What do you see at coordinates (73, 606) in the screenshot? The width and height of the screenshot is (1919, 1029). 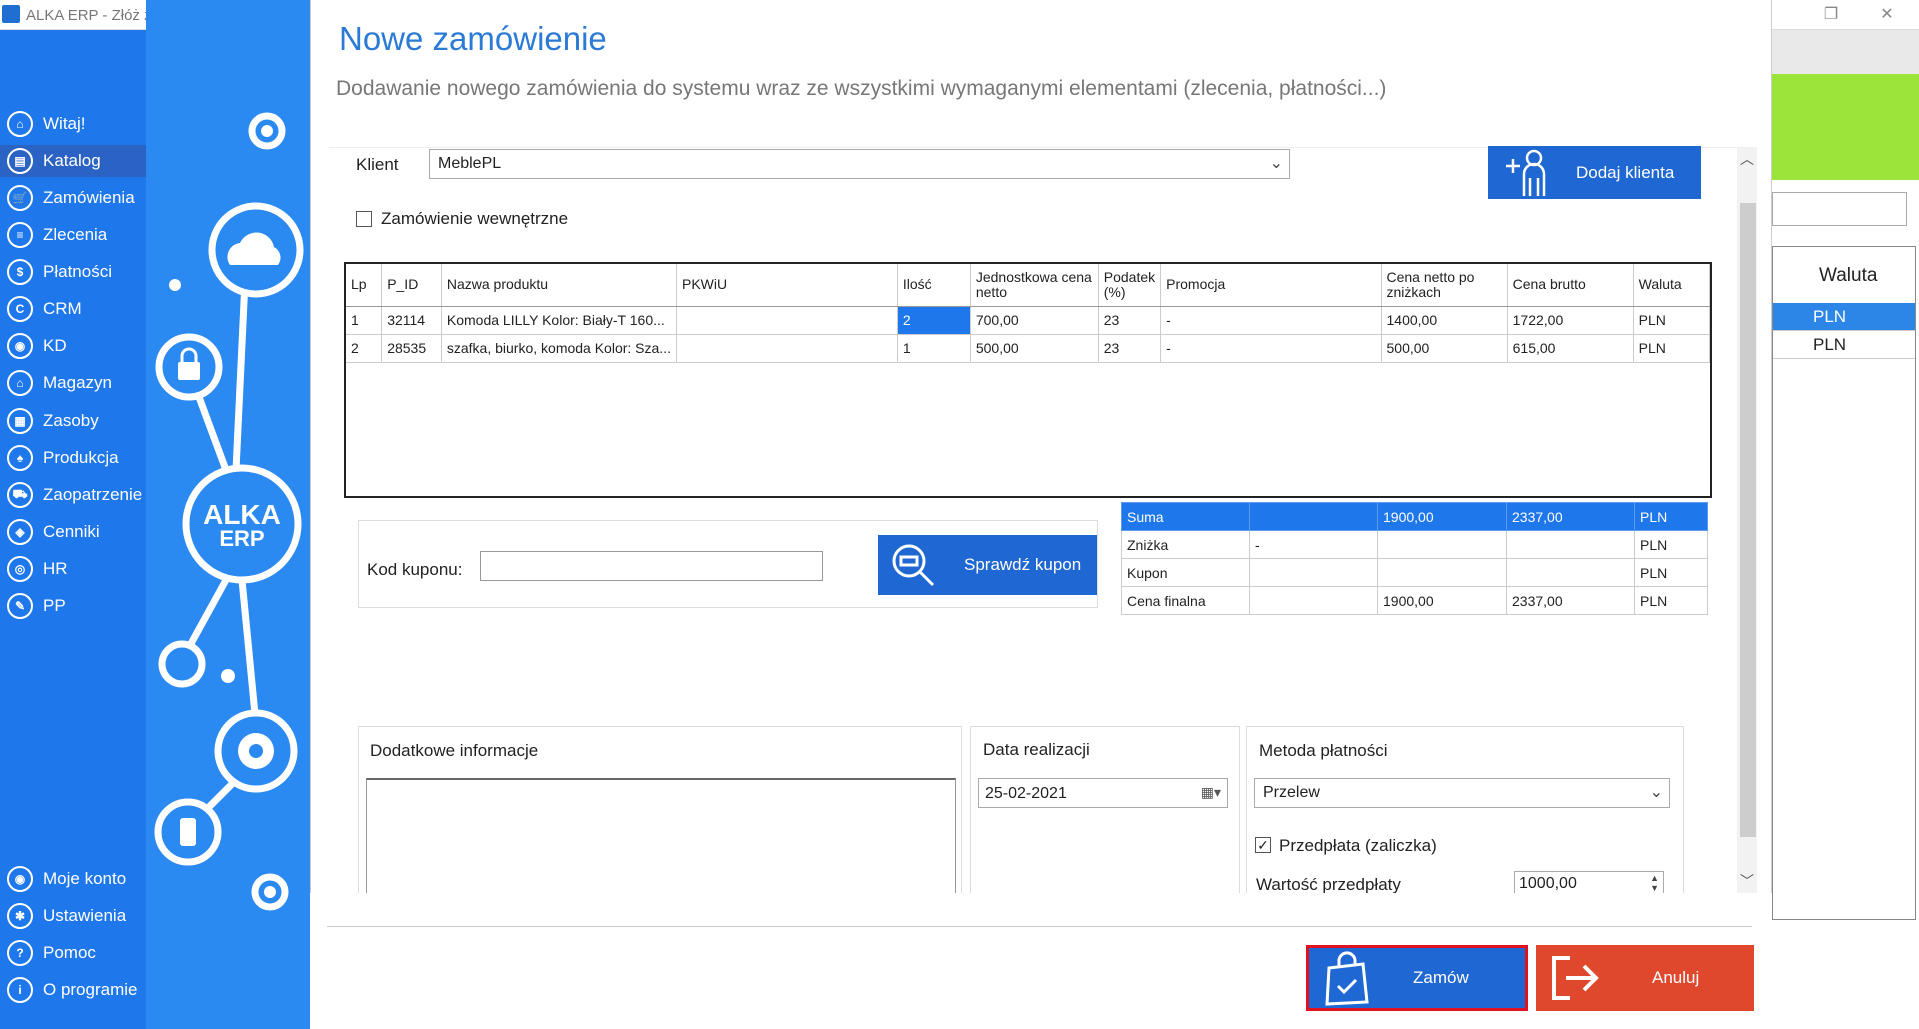 I see `sidebar-item: ✎ PP` at bounding box center [73, 606].